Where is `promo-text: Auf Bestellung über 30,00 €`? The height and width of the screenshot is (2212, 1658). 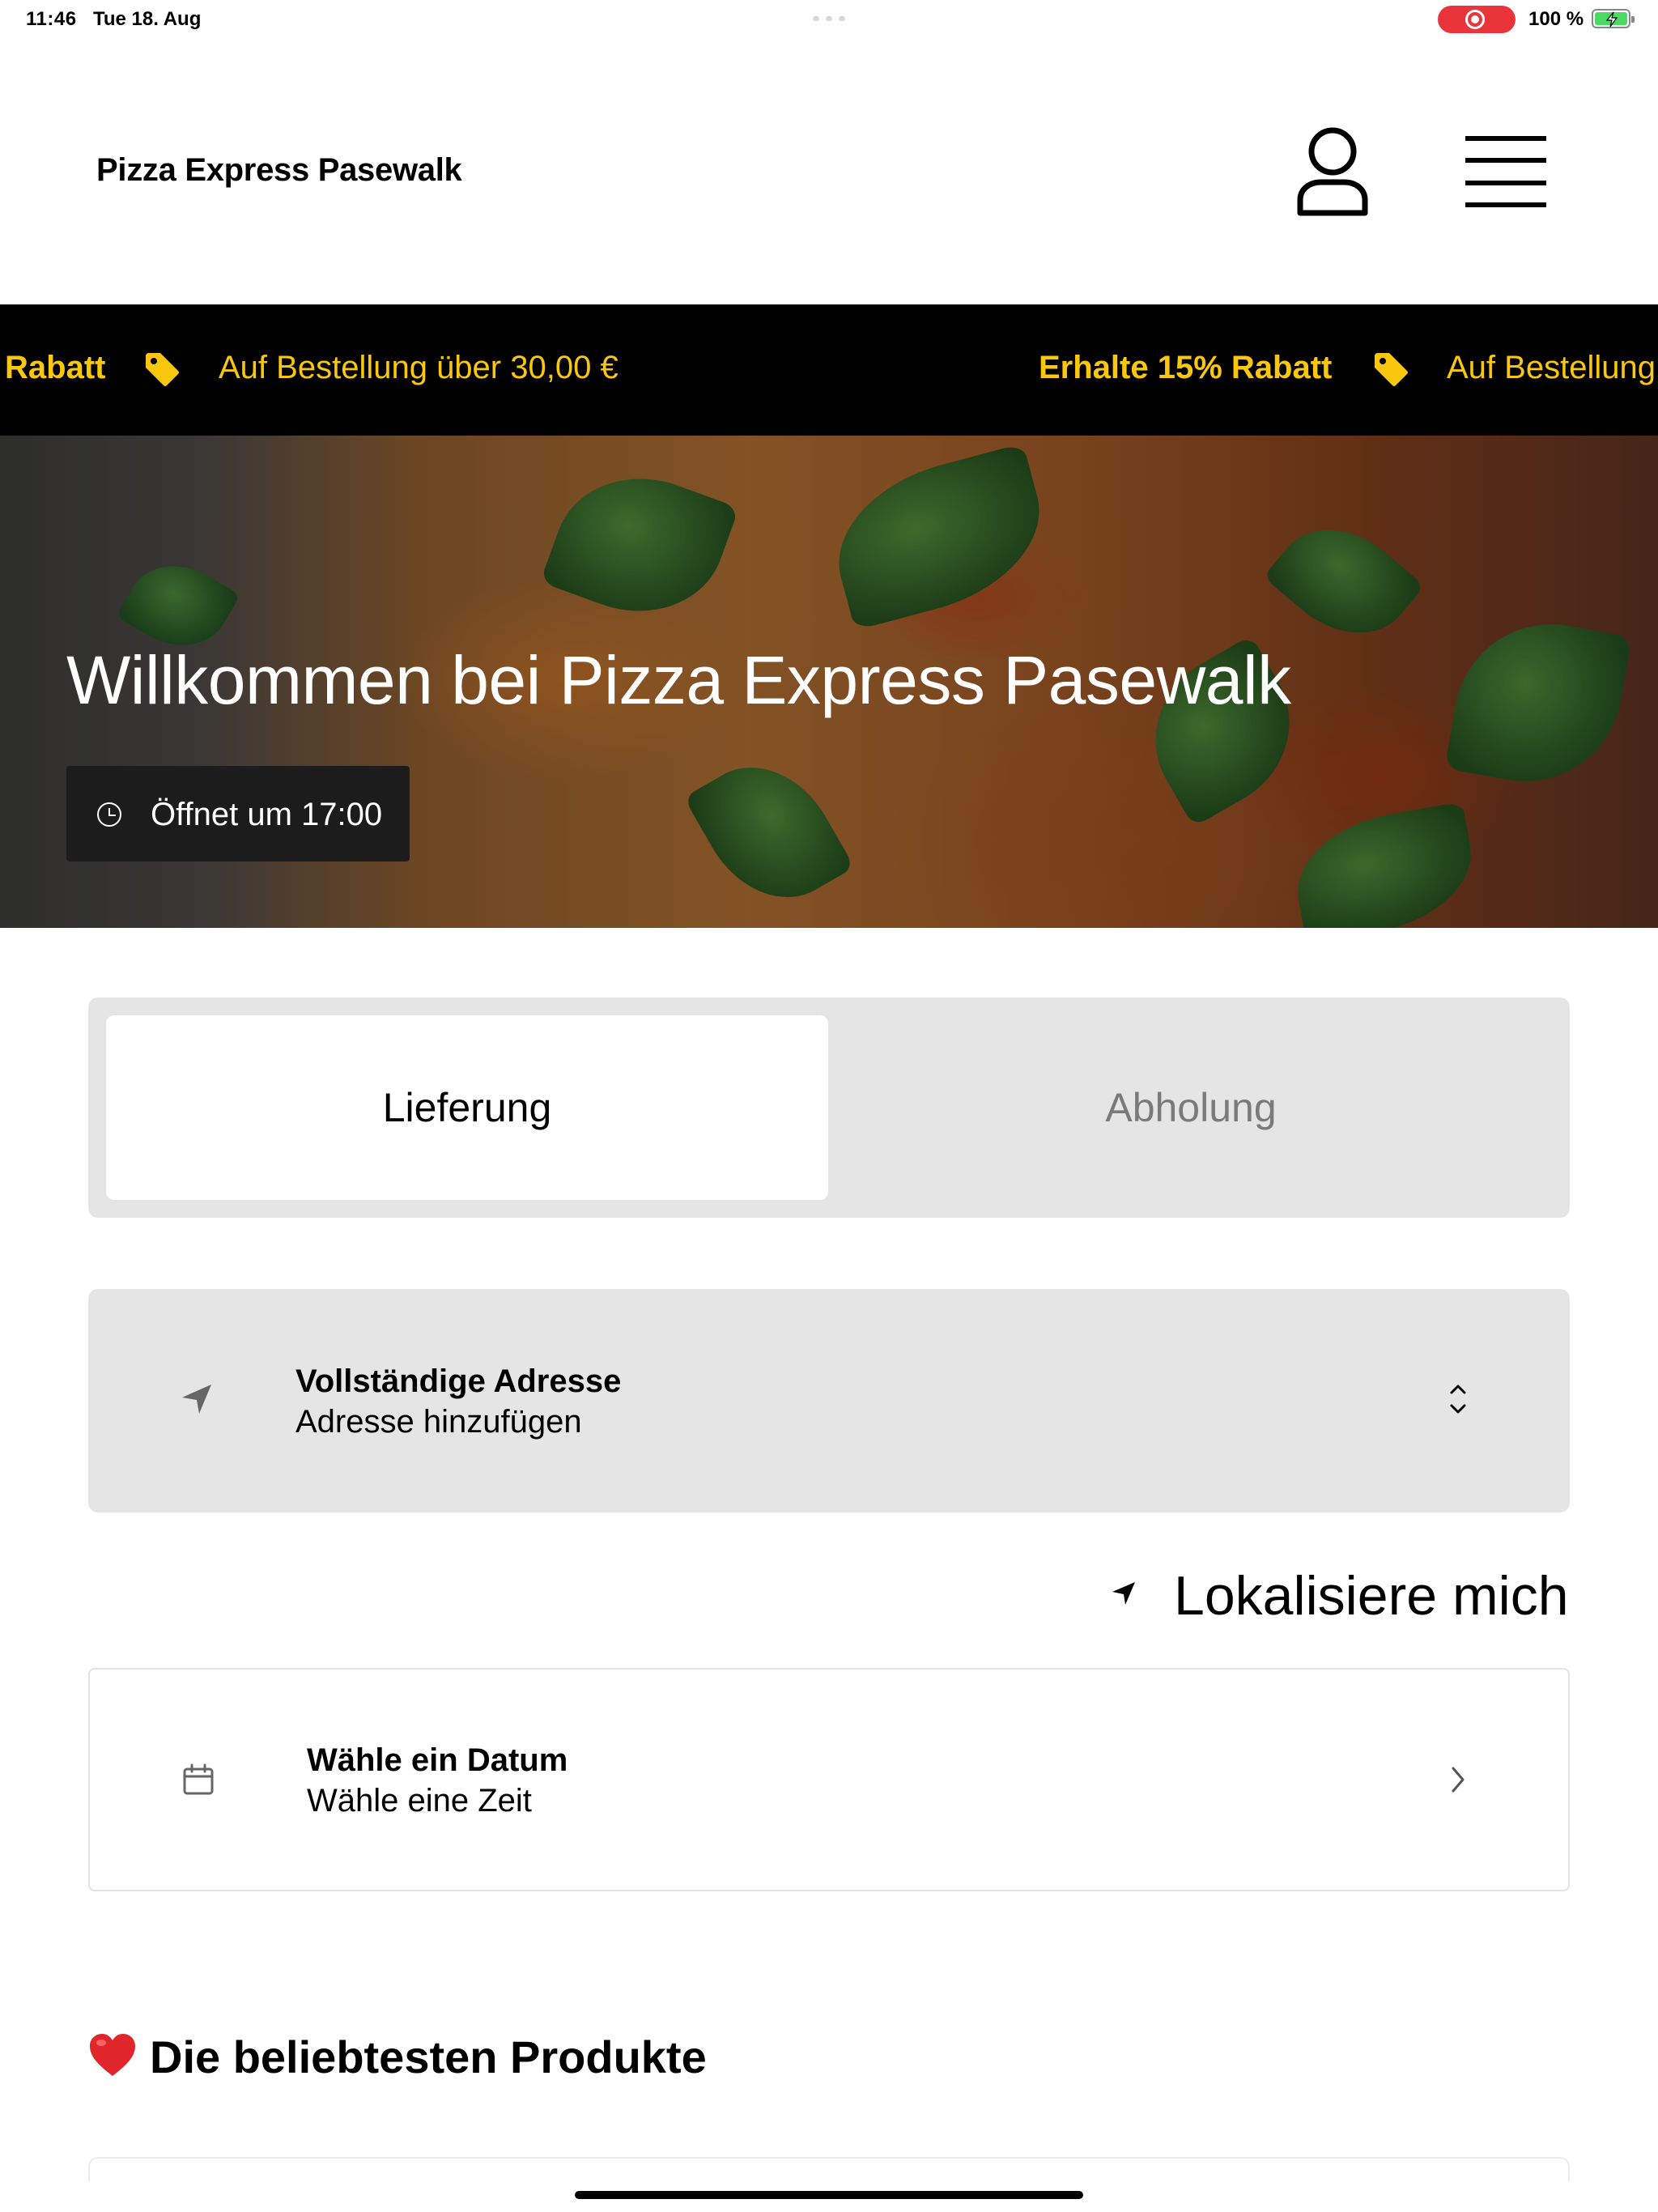
promo-text: Auf Bestellung über 30,00 € is located at coordinates (419, 368).